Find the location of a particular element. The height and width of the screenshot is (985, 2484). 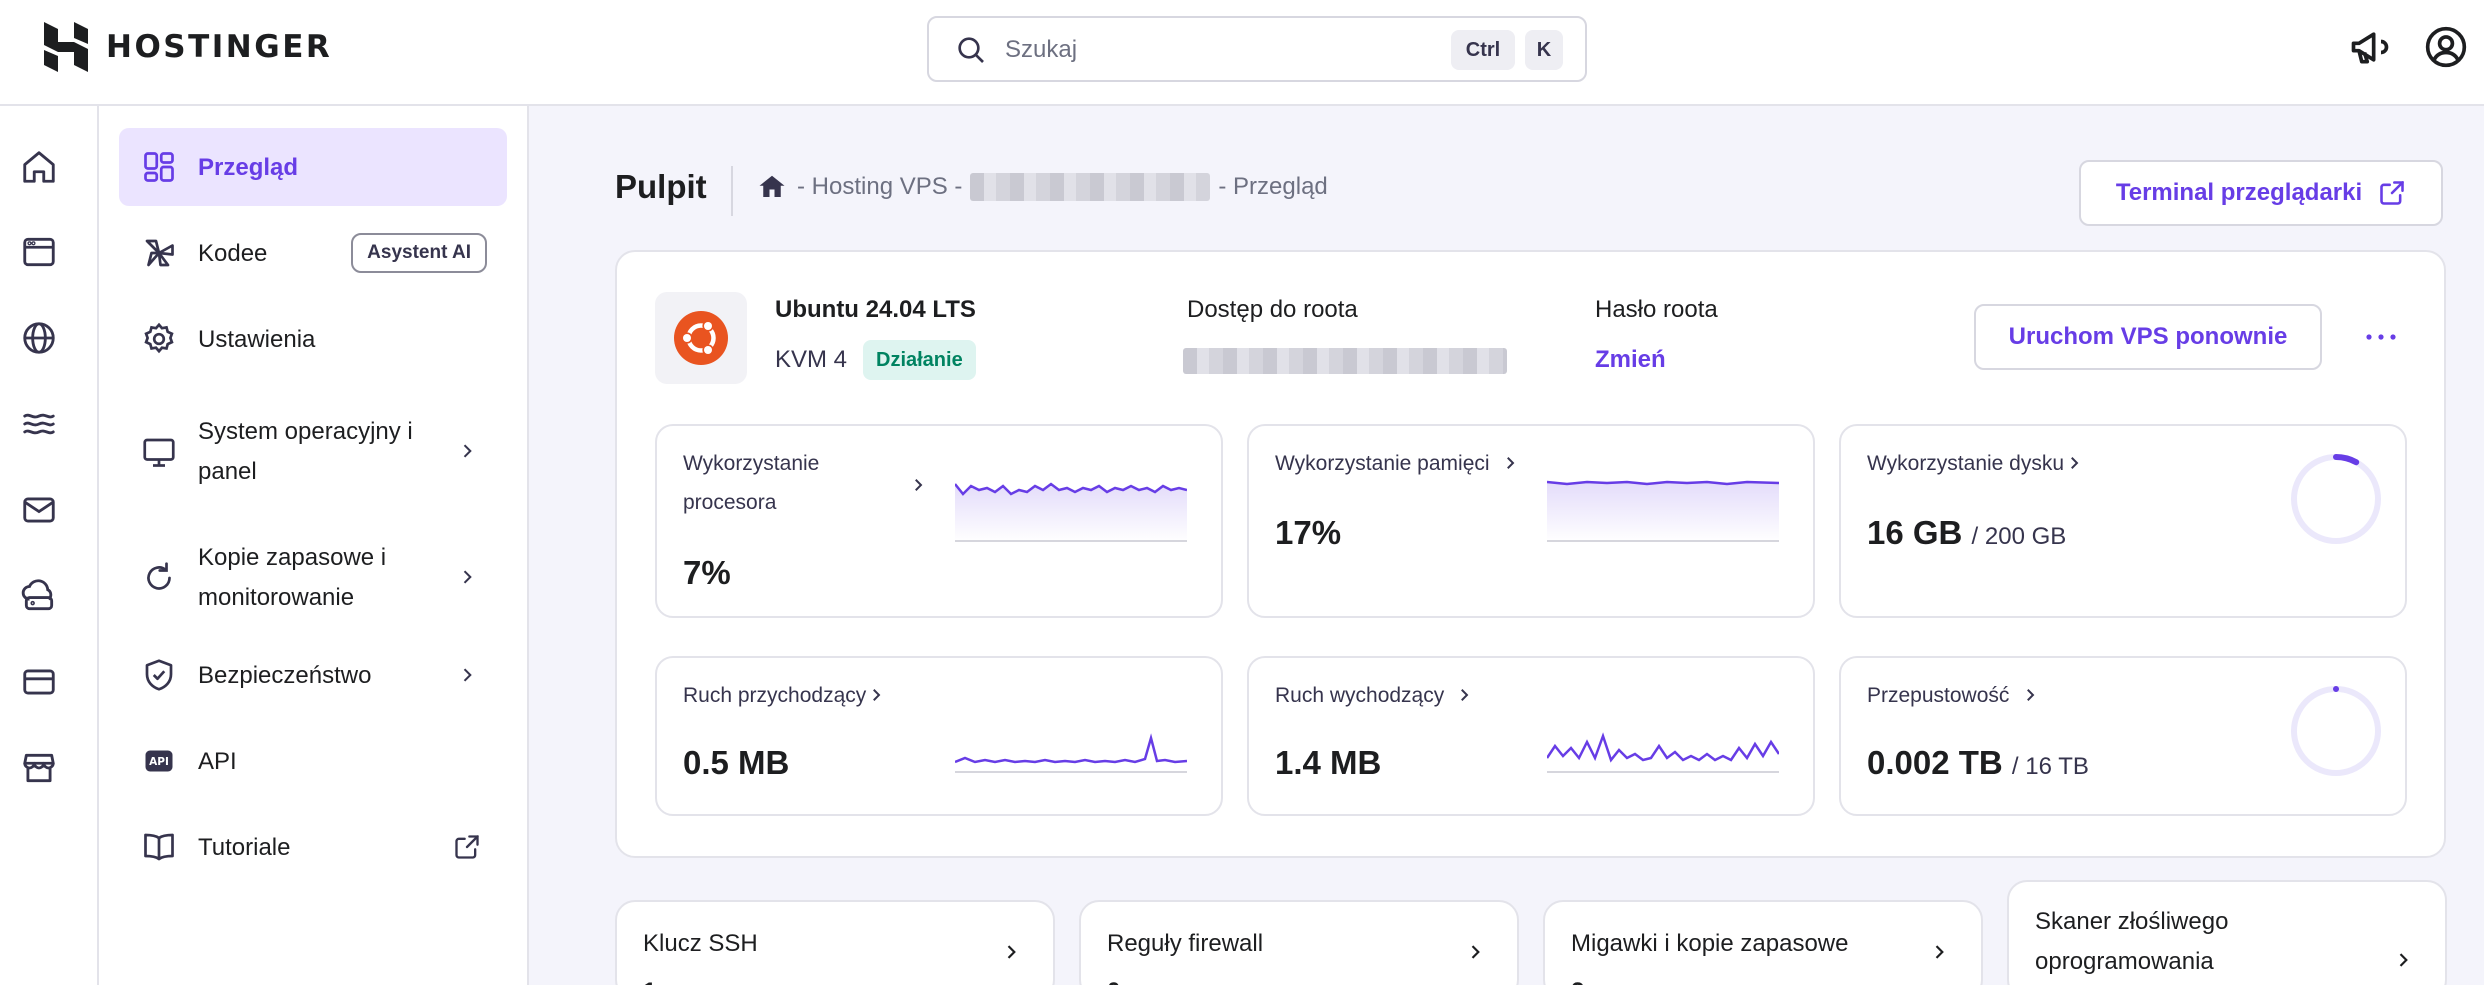

os-name: Ubuntu 24.04 LTS is located at coordinates (875, 309).